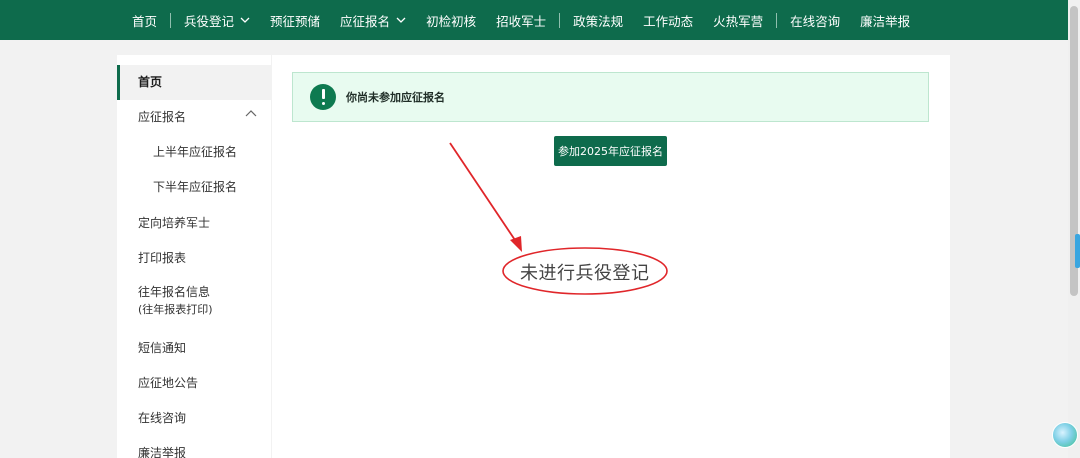  I want to click on sidebar-item-past-applications: 往年报名信息 (往年报表打印), so click(194, 305).